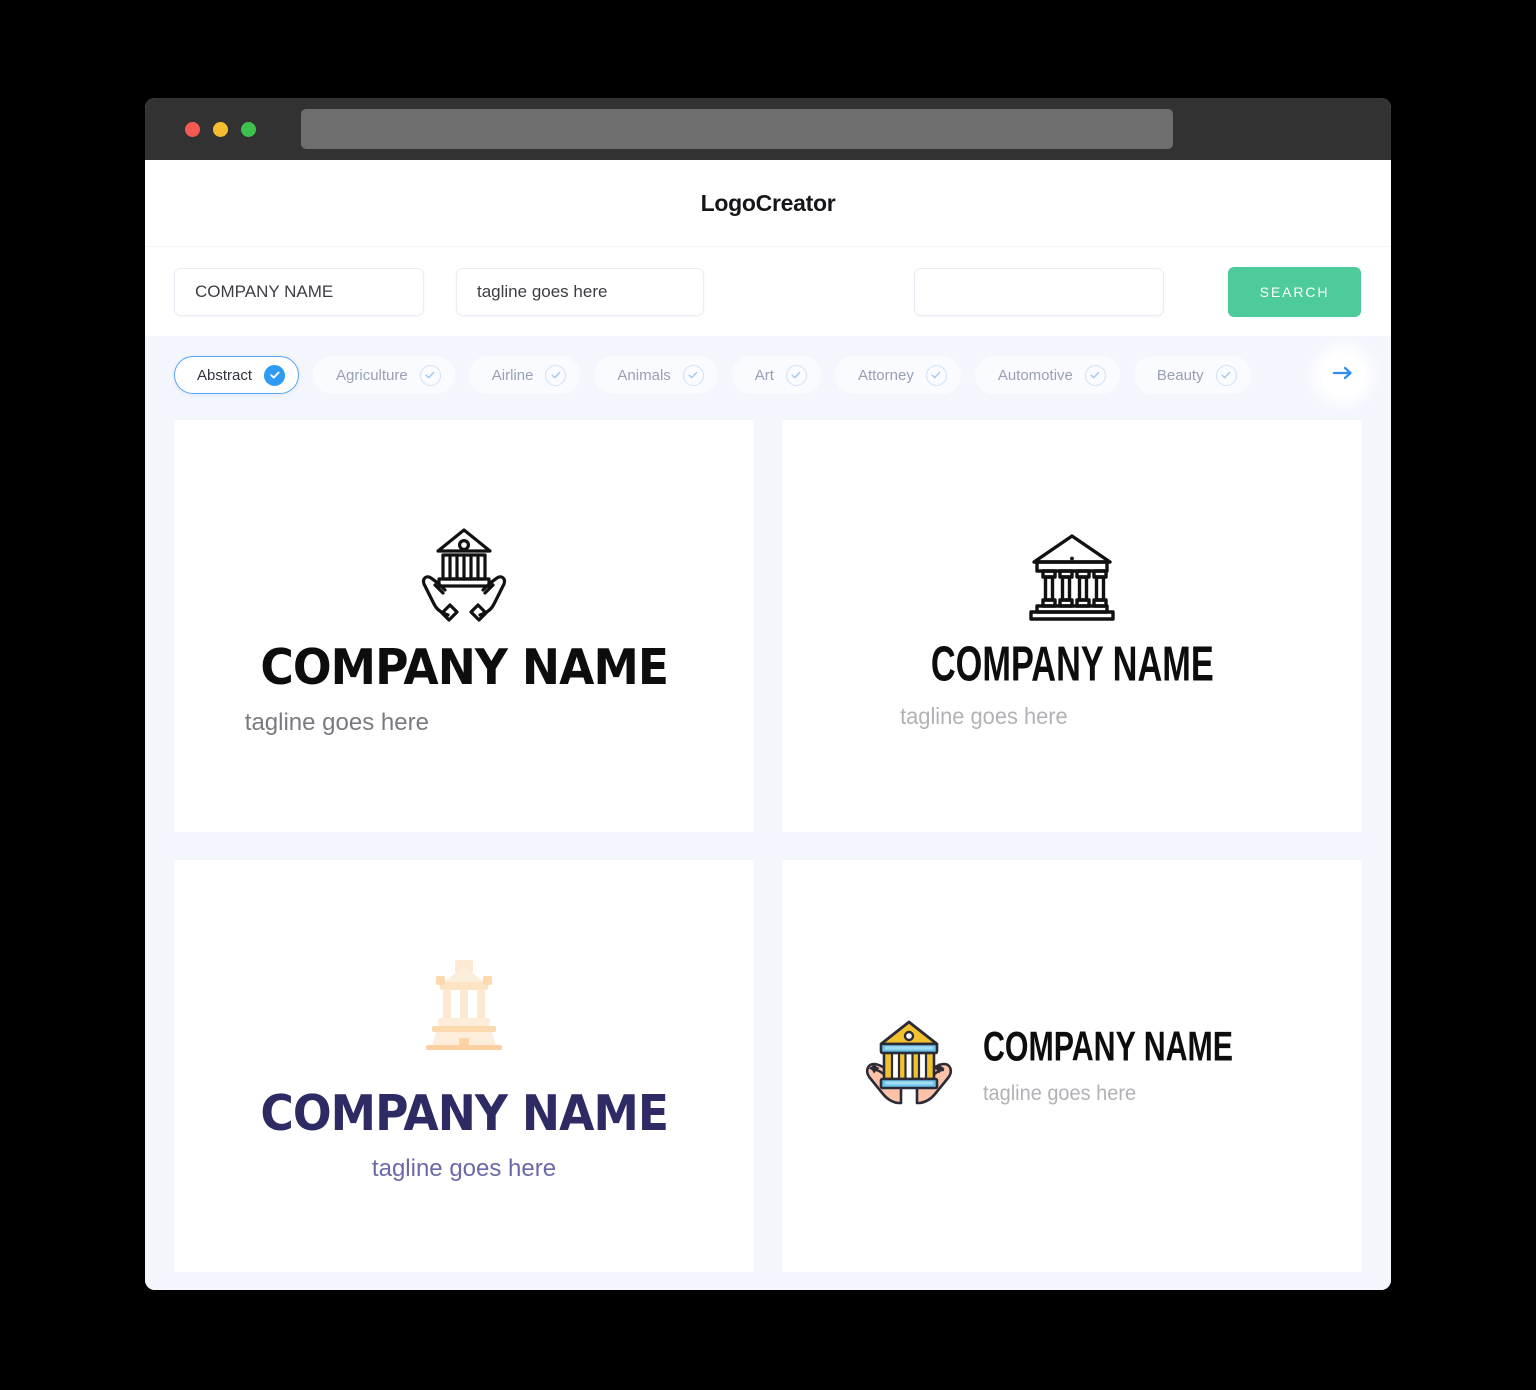  Describe the element at coordinates (764, 375) in the screenshot. I see `category-chip-label: Art` at that location.